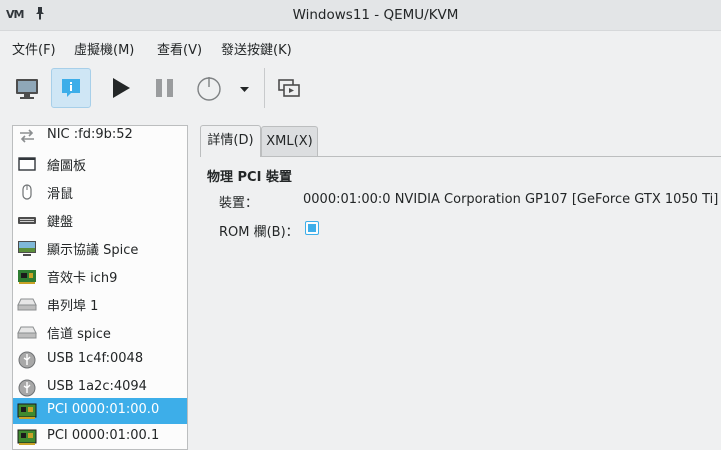 The height and width of the screenshot is (450, 721). What do you see at coordinates (239, 203) in the screenshot?
I see `device-label: 裝置：` at bounding box center [239, 203].